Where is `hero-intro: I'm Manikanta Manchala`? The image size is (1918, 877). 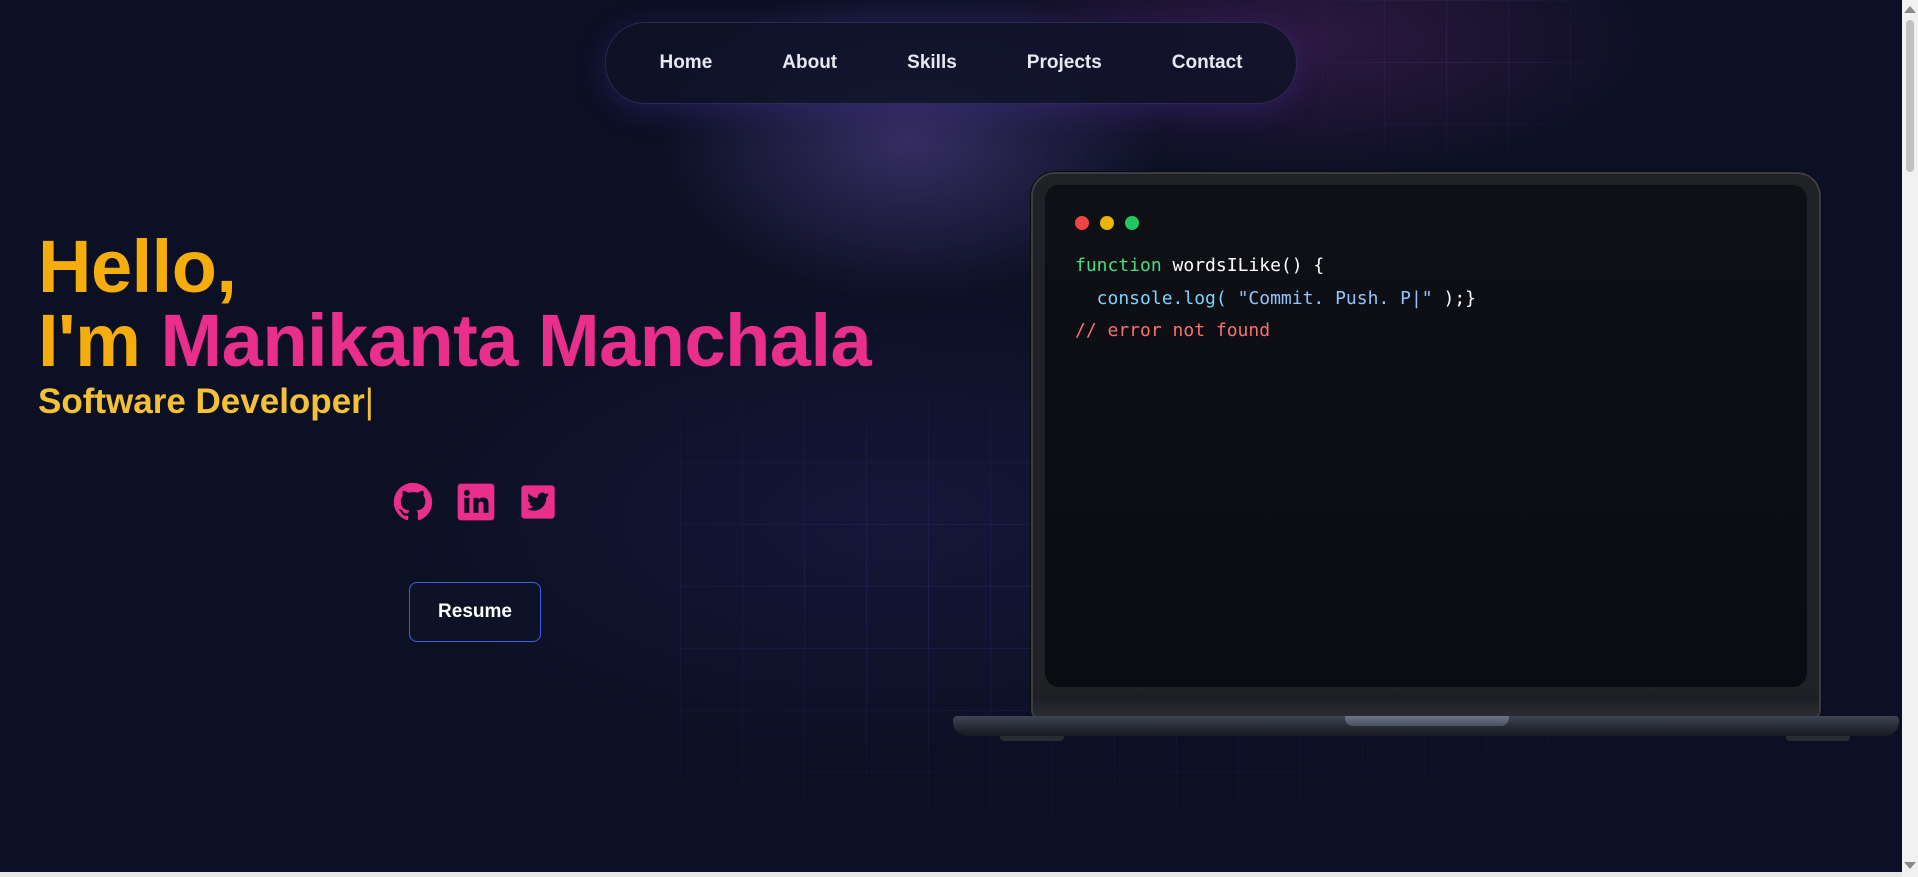 hero-intro: I'm Manikanta Manchala is located at coordinates (455, 340).